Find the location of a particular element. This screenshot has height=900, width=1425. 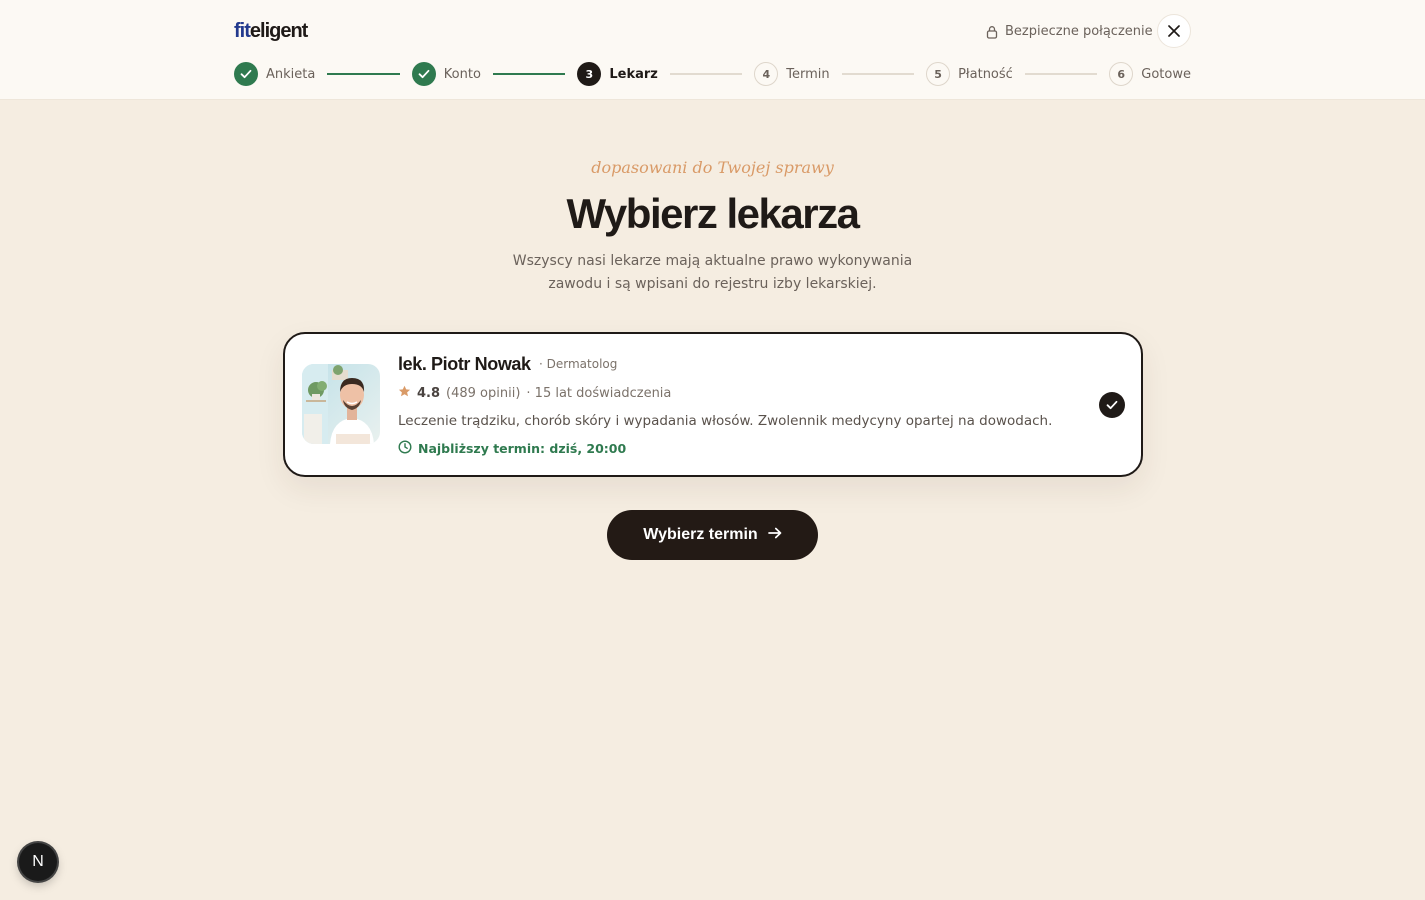

step-lekarz: 3 Lekarz is located at coordinates (617, 74).